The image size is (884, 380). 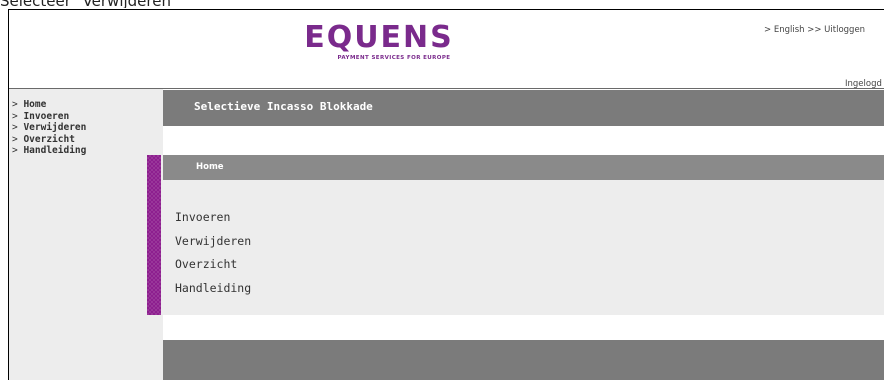 I want to click on sidebar-item-verwijderen: > Verwijderen, so click(x=49, y=128).